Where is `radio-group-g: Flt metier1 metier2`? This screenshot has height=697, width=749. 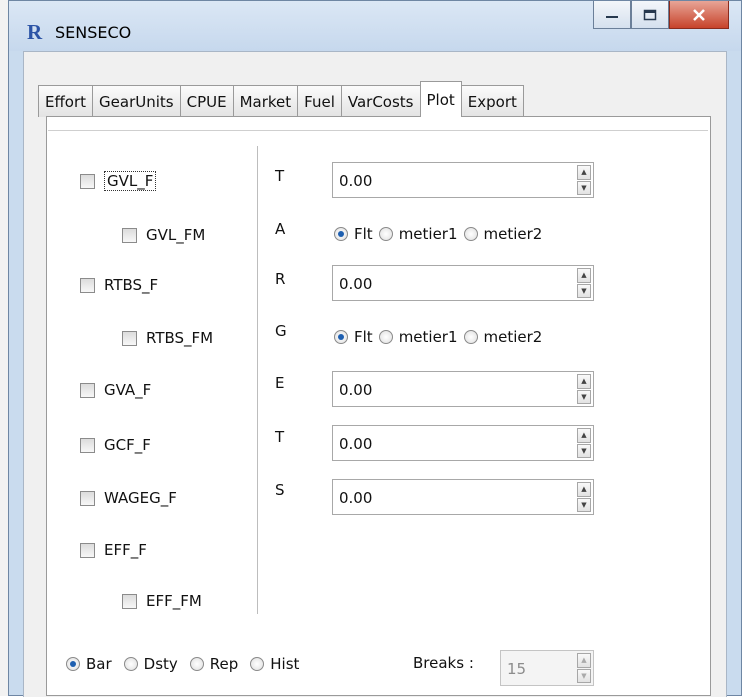 radio-group-g: Flt metier1 metier2 is located at coordinates (438, 337).